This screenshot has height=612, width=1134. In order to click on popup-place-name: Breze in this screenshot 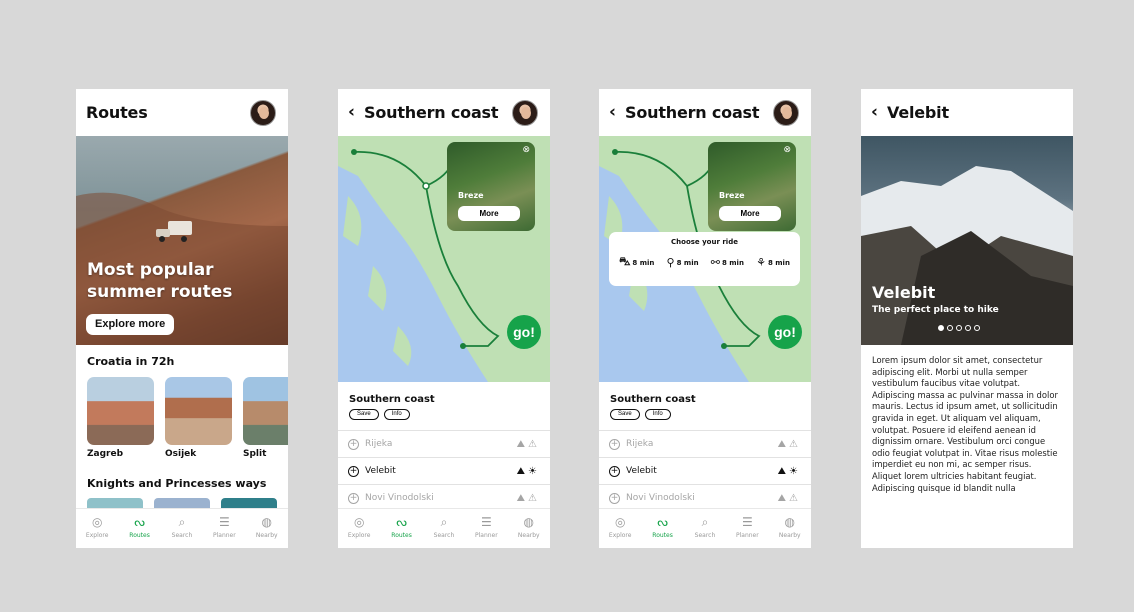, I will do `click(471, 195)`.